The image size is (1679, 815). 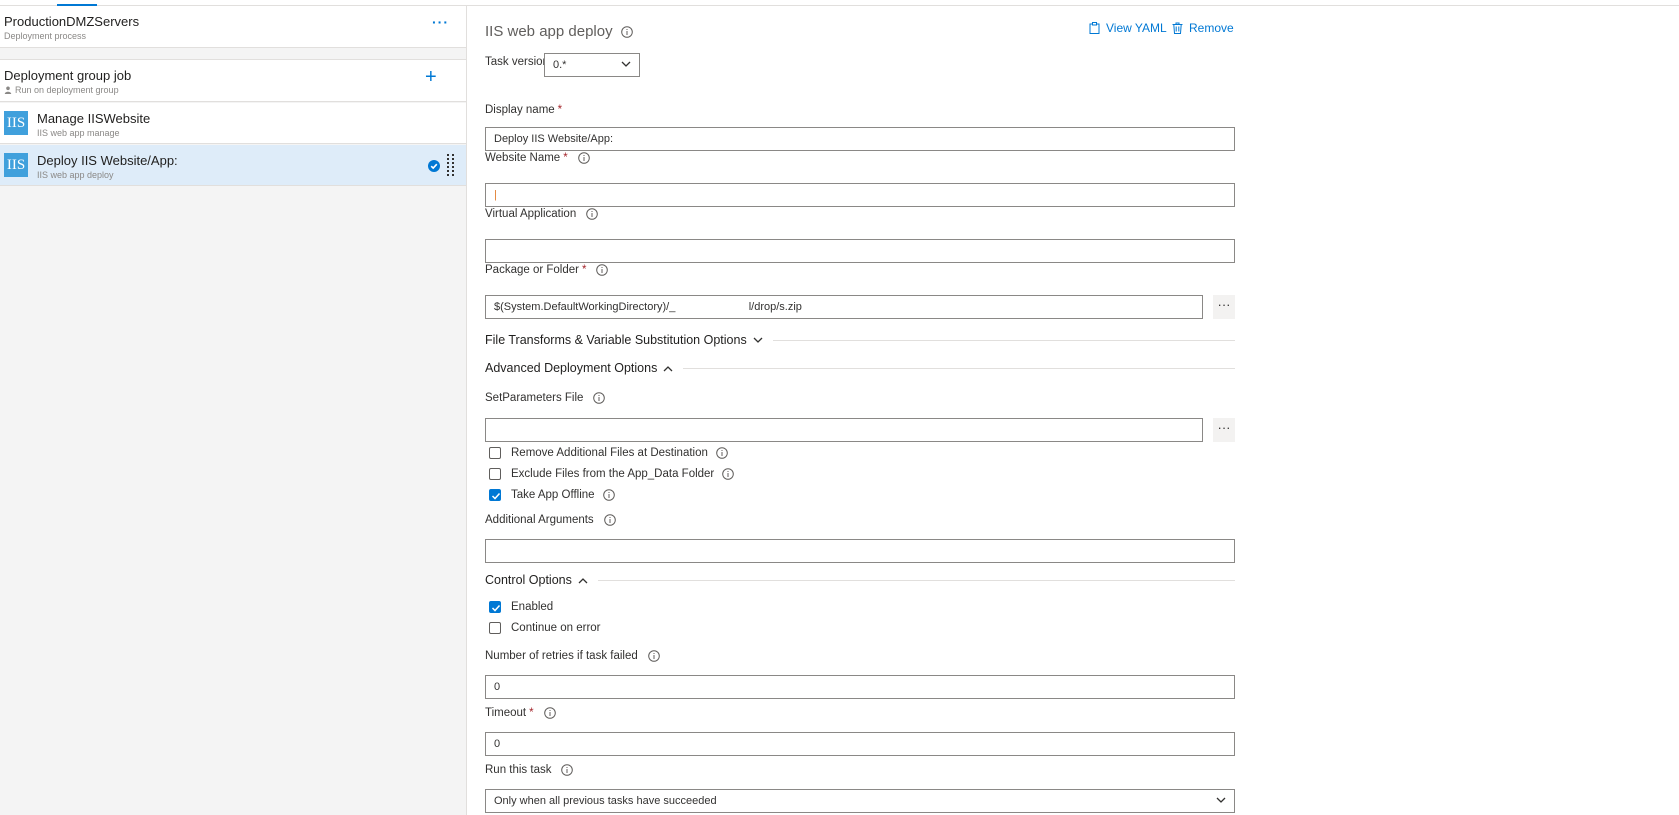 What do you see at coordinates (506, 713) in the screenshot?
I see `timeout-label-text: Timeout` at bounding box center [506, 713].